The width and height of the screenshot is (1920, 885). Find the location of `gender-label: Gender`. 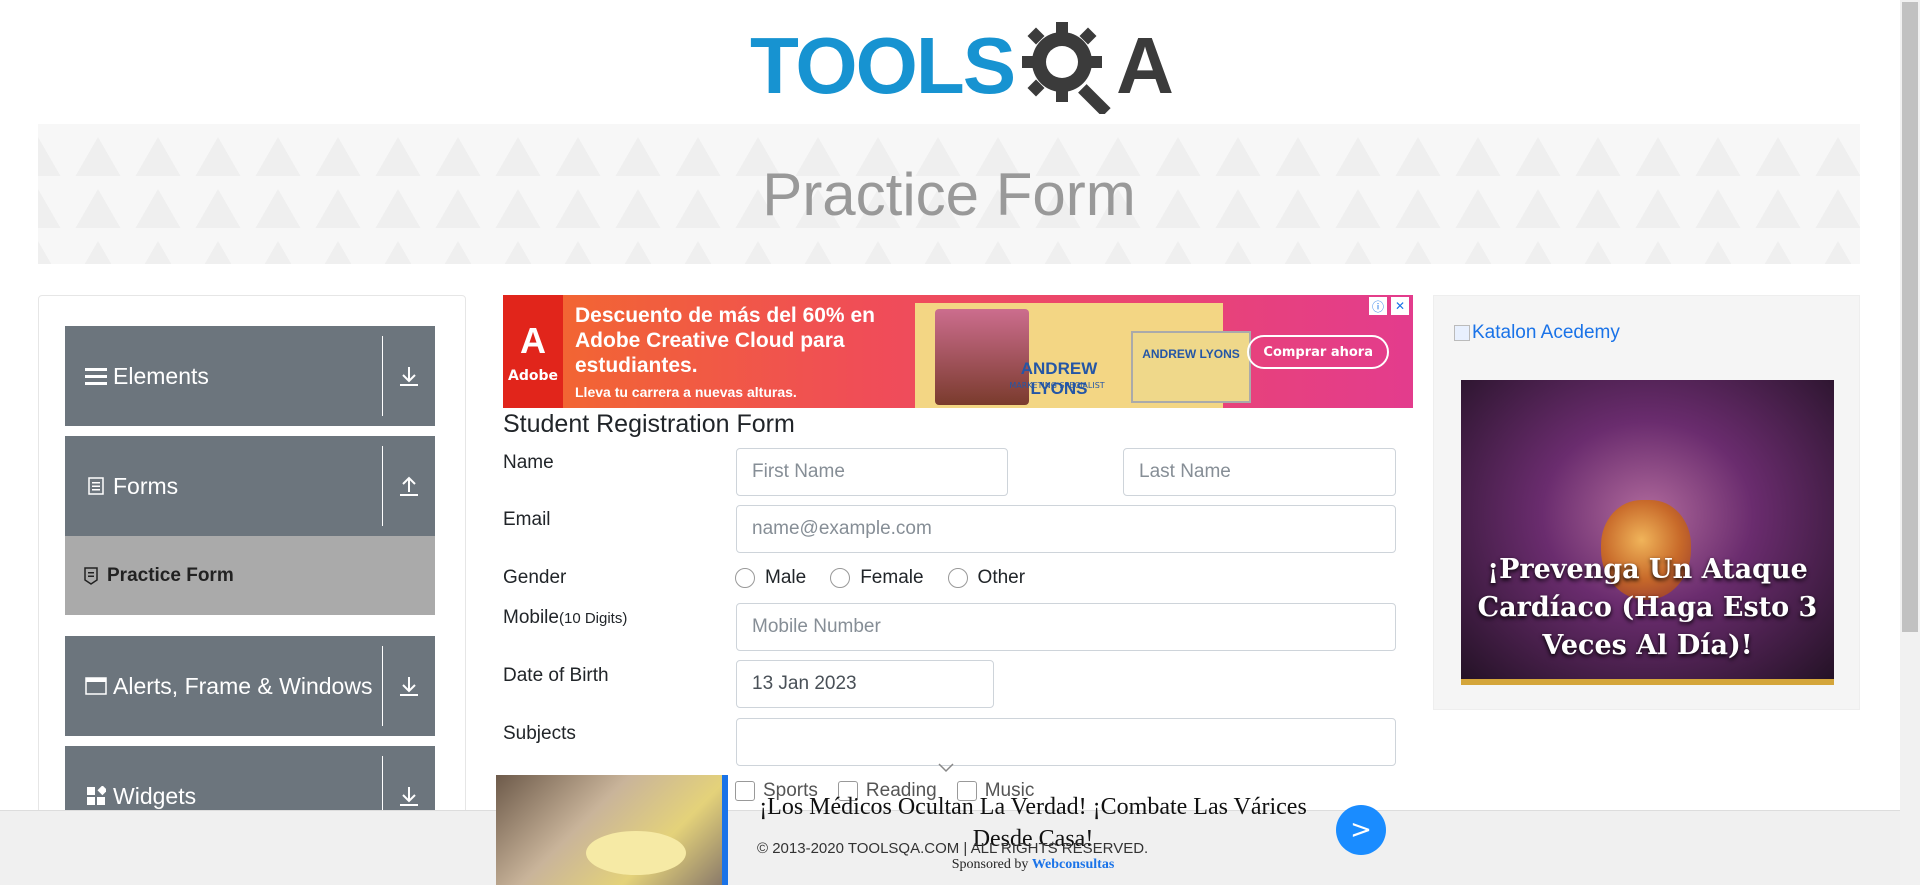

gender-label: Gender is located at coordinates (535, 577).